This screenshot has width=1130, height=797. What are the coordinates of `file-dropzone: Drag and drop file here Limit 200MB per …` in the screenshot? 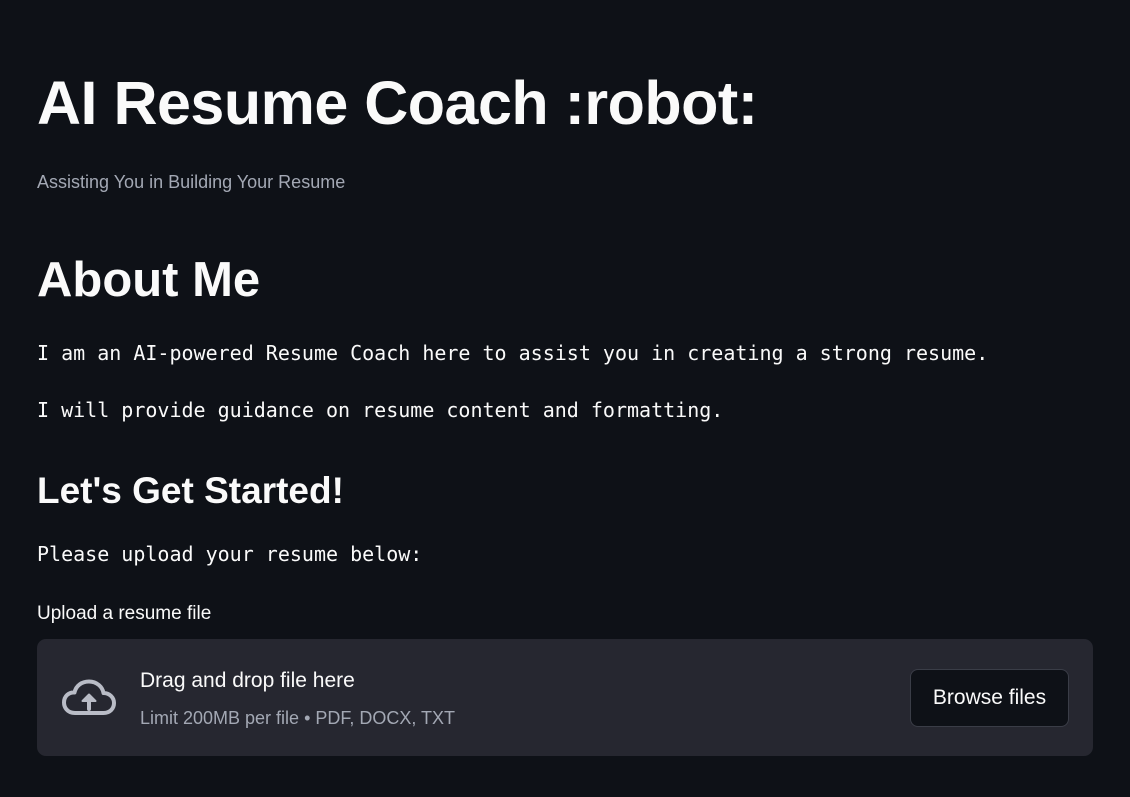 It's located at (565, 697).